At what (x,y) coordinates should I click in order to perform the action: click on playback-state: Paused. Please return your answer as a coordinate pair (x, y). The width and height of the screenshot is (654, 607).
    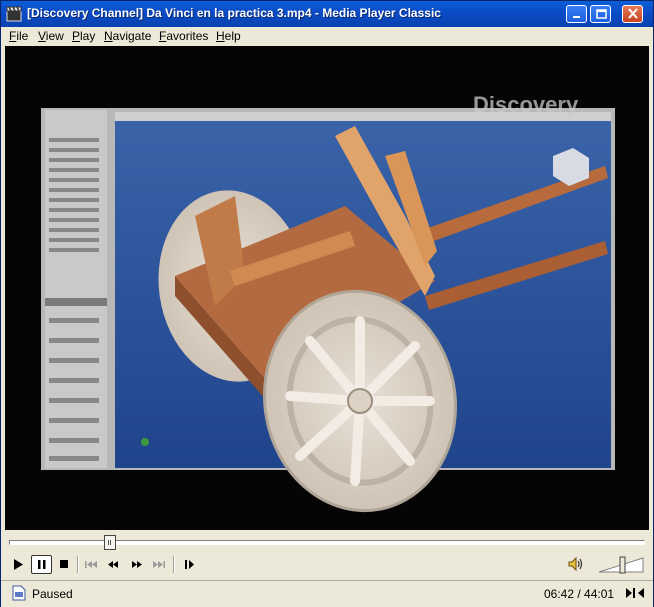
    Looking at the image, I should click on (52, 594).